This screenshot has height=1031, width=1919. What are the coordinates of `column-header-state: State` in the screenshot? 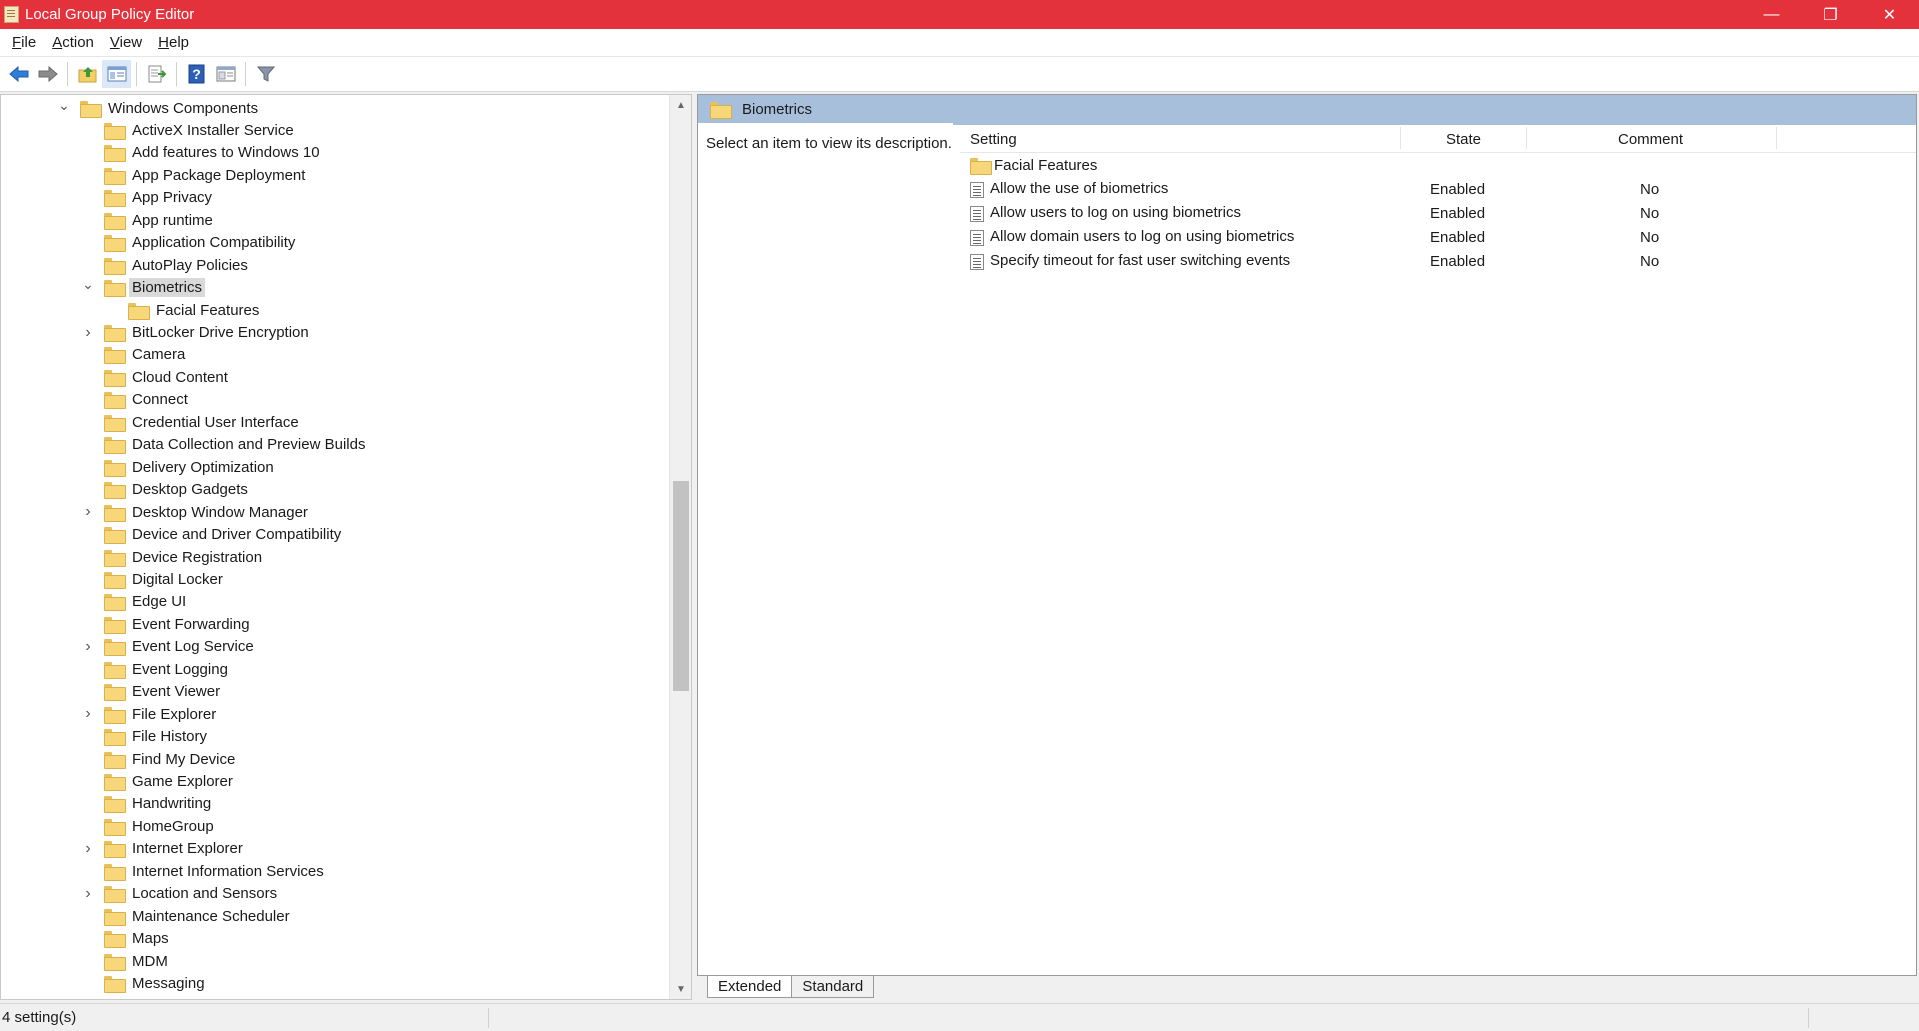 It's located at (1463, 139).